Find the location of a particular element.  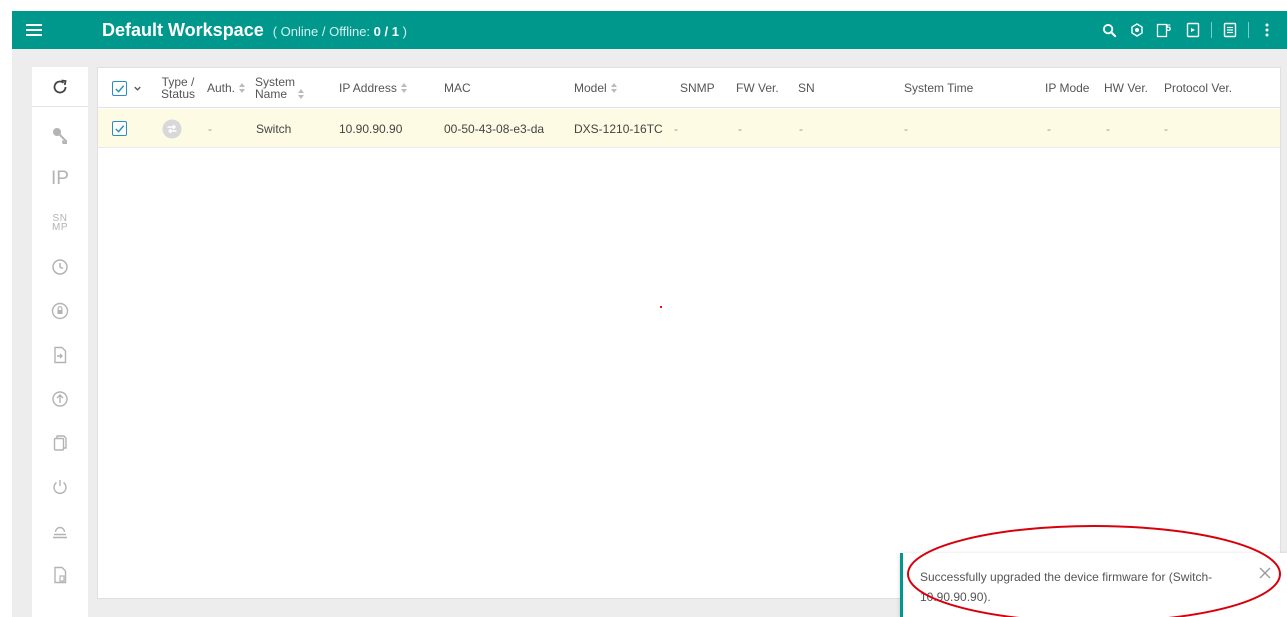

notification-badge: 5 is located at coordinates (1168, 28).